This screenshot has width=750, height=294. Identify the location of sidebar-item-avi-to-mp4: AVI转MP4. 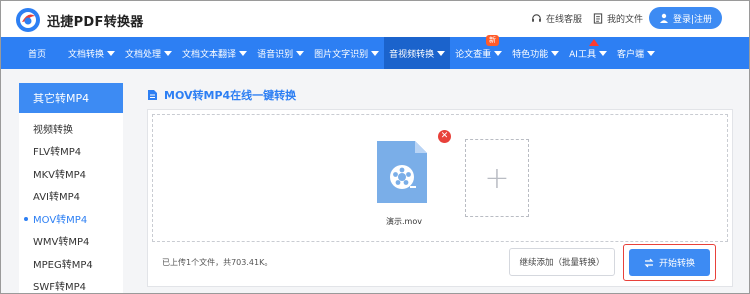
(71, 196).